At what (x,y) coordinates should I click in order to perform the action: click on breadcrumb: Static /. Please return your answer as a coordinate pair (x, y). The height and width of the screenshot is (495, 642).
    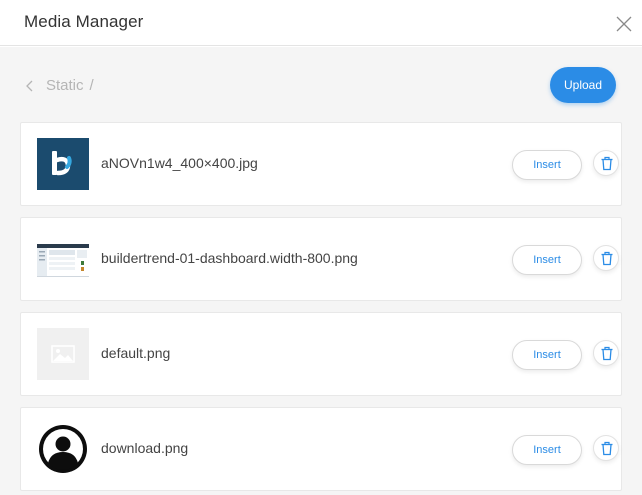
    Looking at the image, I should click on (70, 85).